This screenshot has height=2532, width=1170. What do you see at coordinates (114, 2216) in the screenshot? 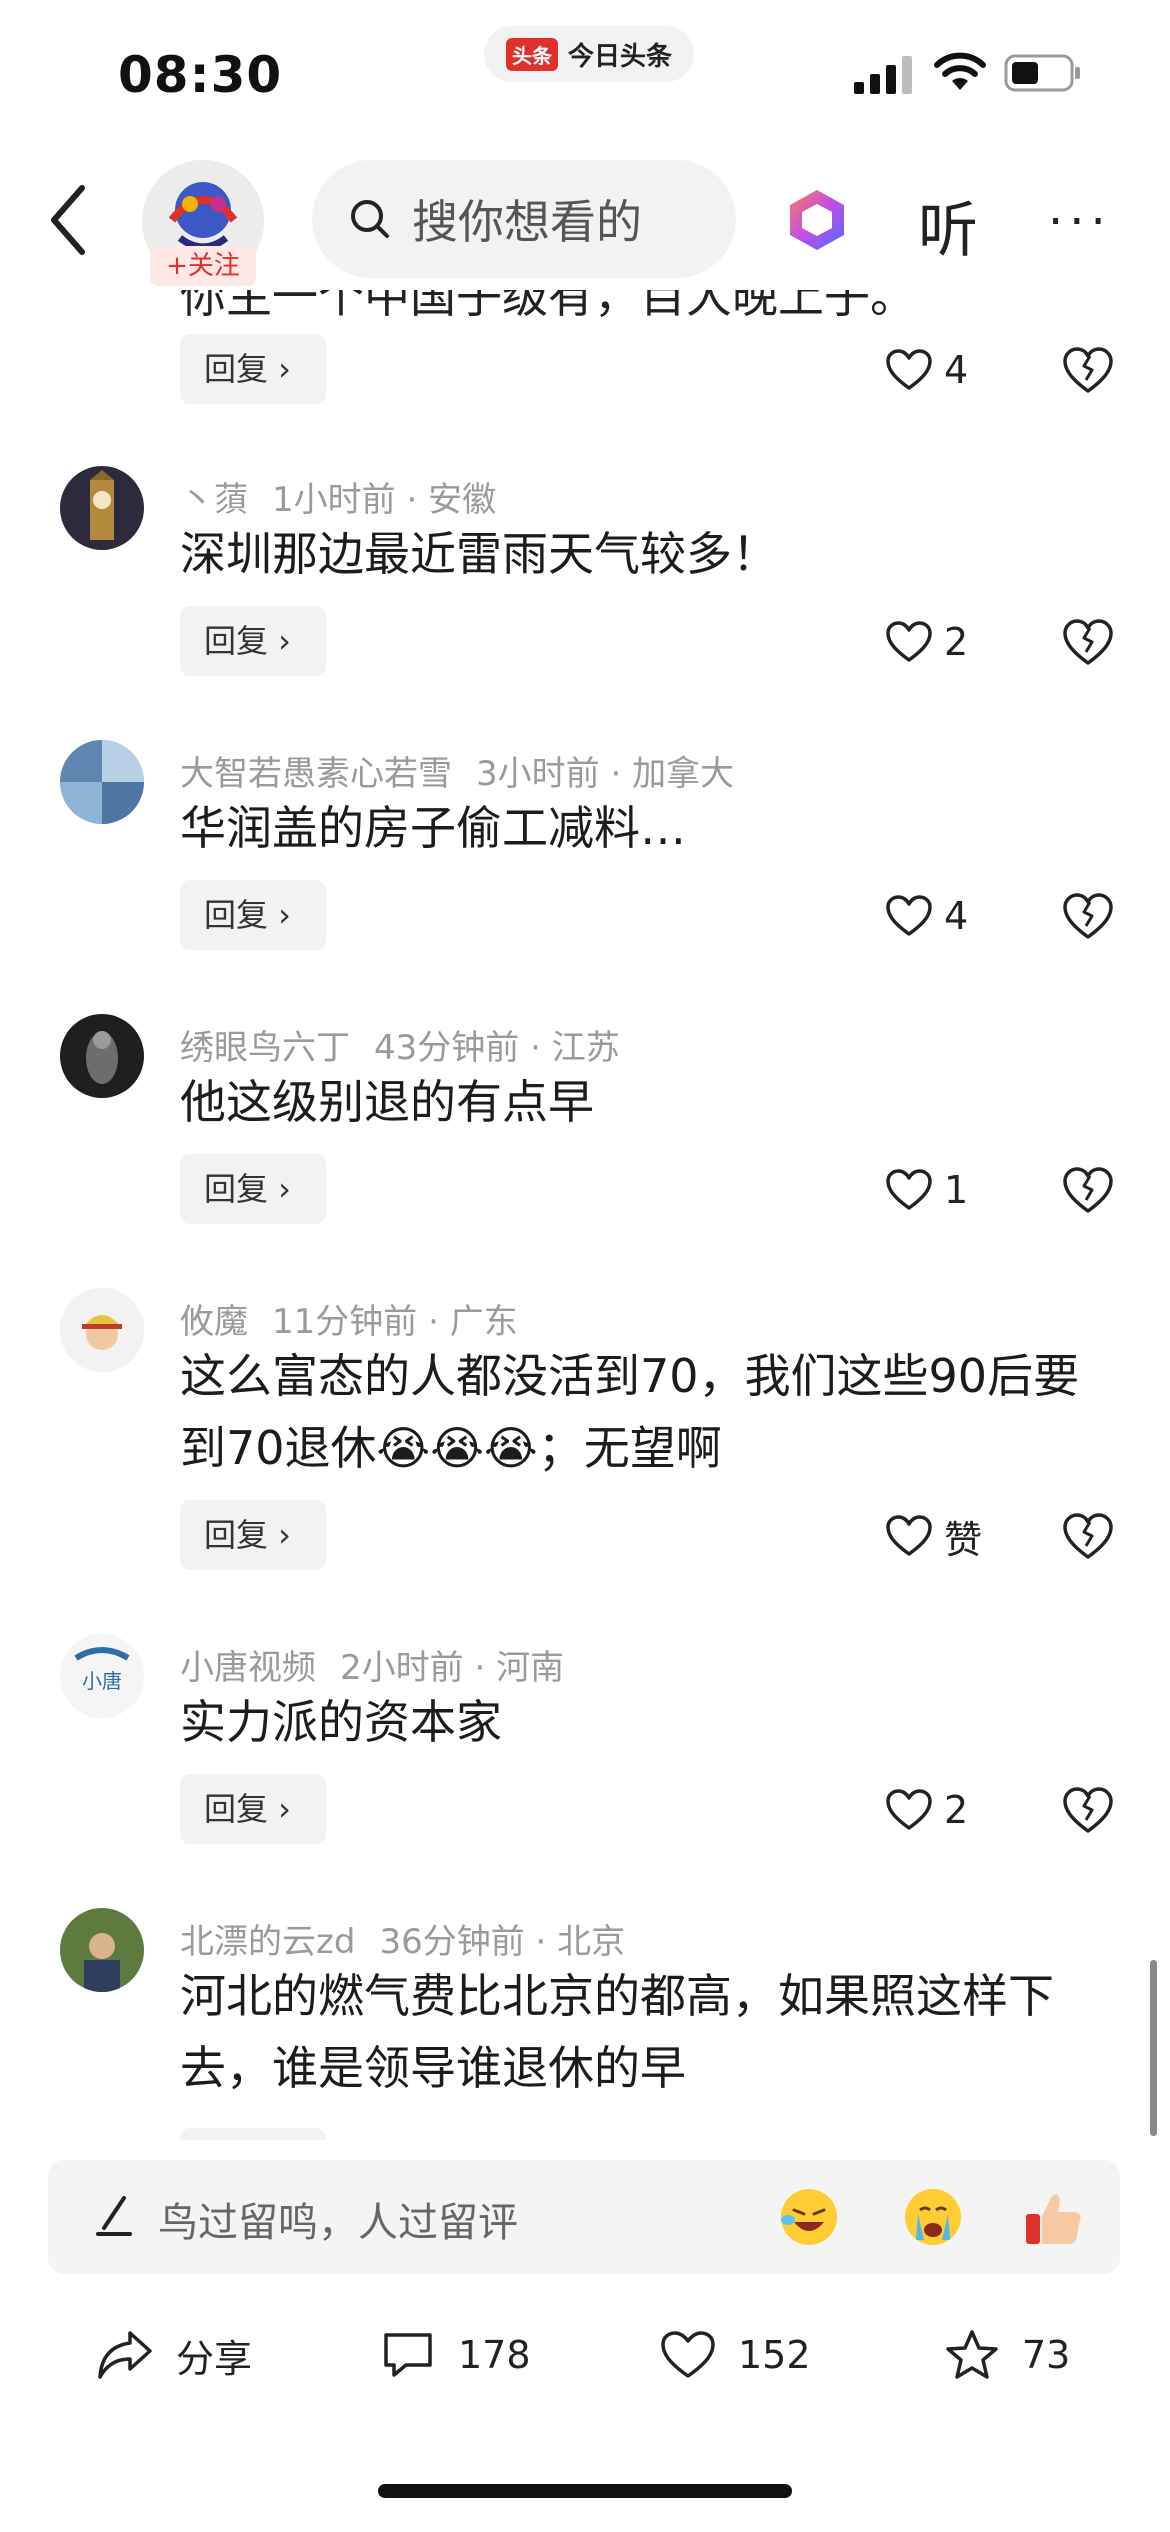
I see `pen-icon` at bounding box center [114, 2216].